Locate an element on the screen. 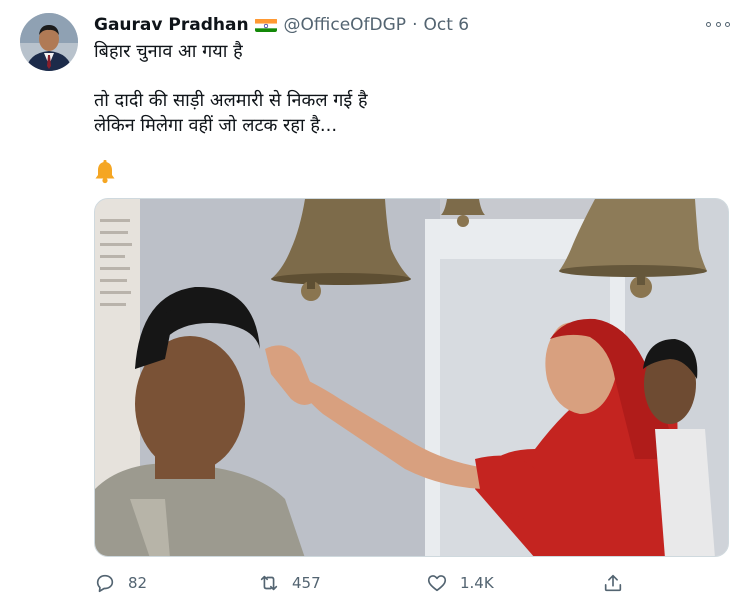 This screenshot has width=747, height=607. share-button is located at coordinates (619, 583).